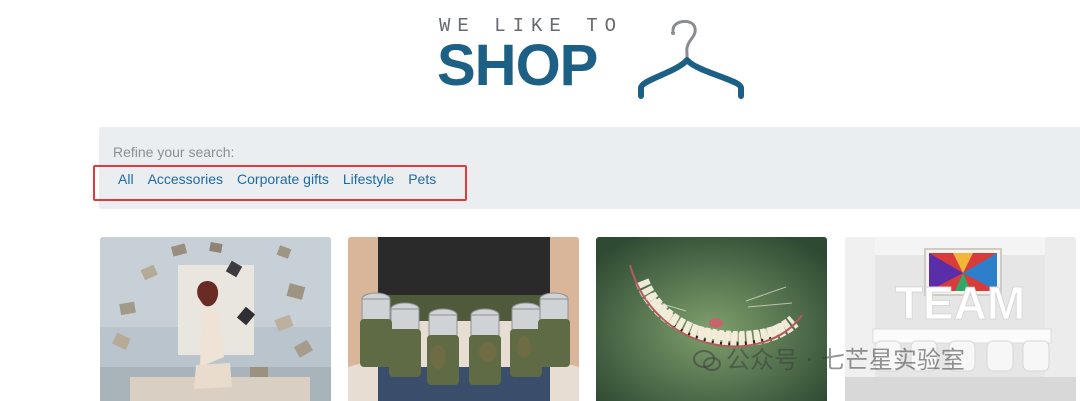  I want to click on hanger-icon, so click(691, 59).